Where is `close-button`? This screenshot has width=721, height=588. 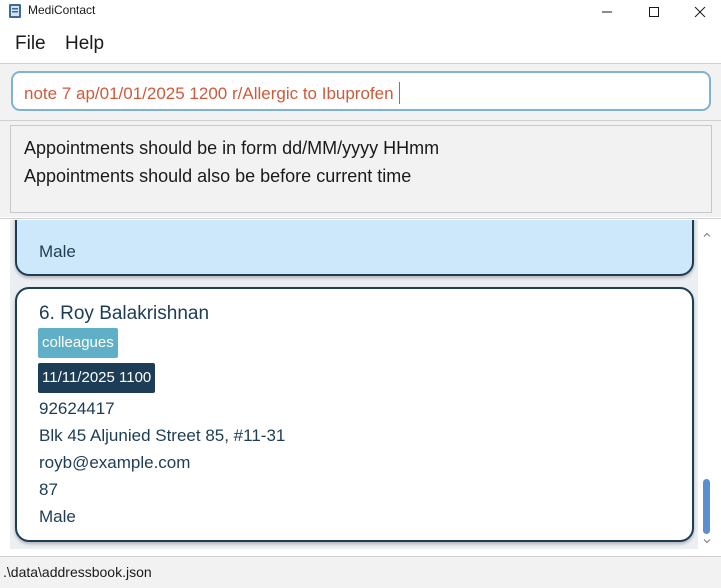
close-button is located at coordinates (699, 12).